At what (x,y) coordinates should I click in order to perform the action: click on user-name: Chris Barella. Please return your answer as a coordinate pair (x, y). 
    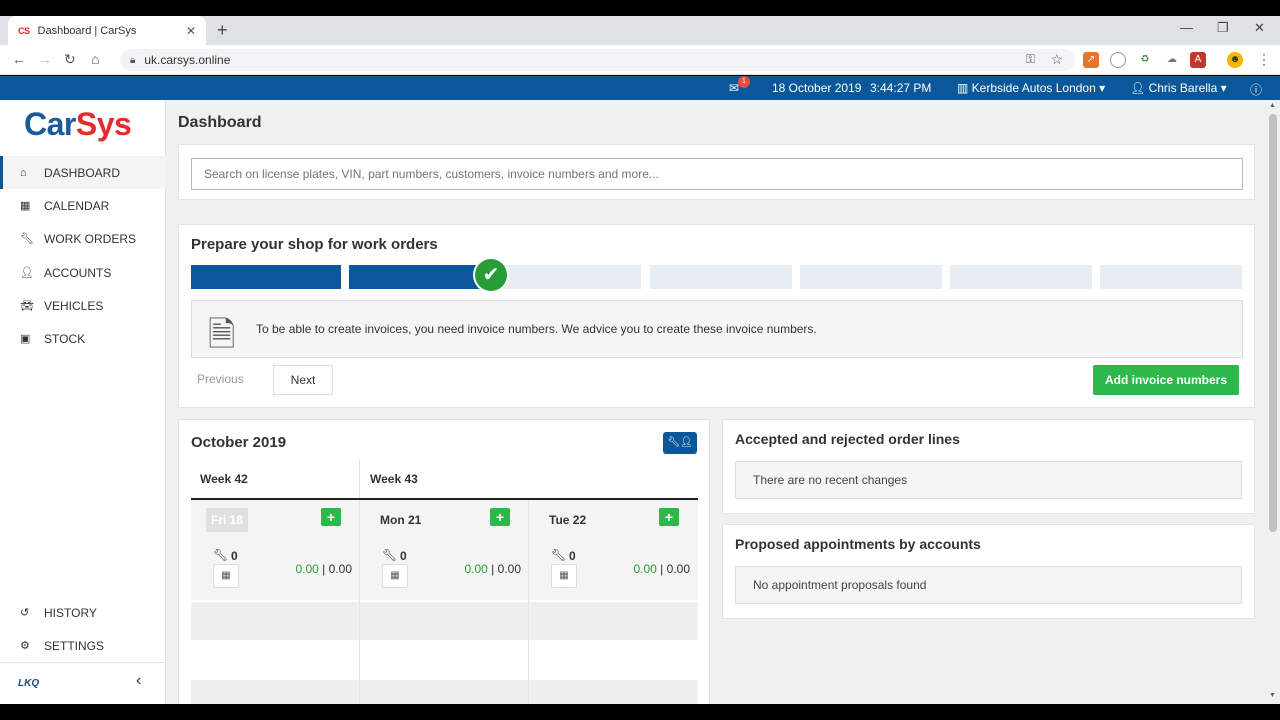
    Looking at the image, I should click on (1183, 88).